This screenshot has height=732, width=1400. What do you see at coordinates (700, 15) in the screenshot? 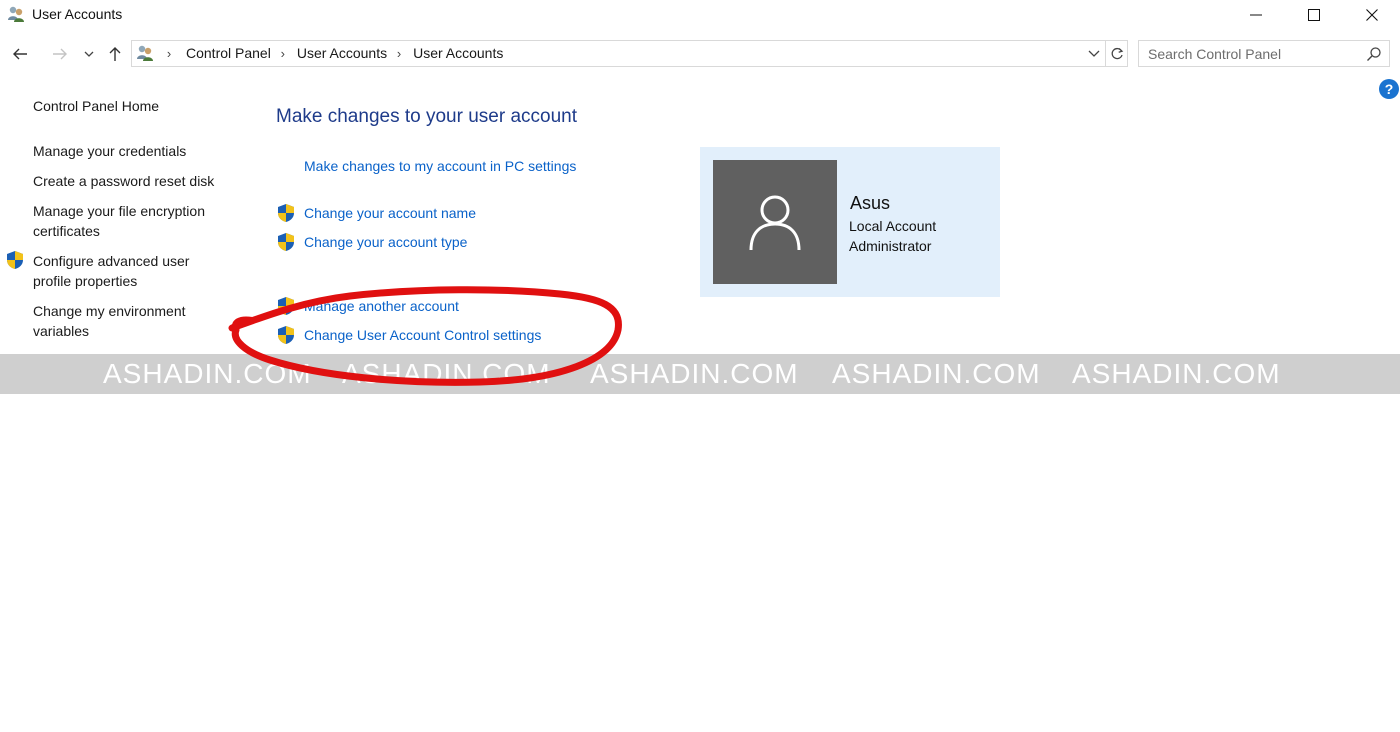
I see `title-bar: User Accounts` at bounding box center [700, 15].